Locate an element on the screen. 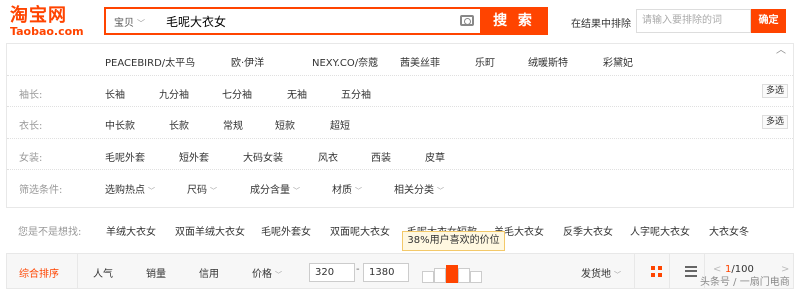 This screenshot has width=800, height=292. sleeve-option: 无袖 is located at coordinates (297, 93).